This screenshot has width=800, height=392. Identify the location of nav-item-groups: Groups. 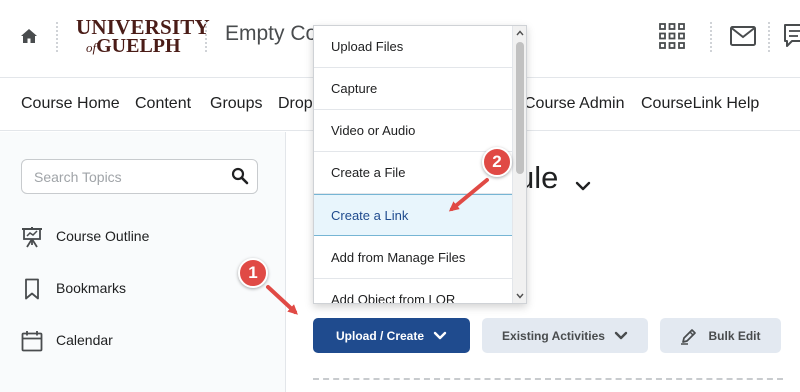
(236, 104).